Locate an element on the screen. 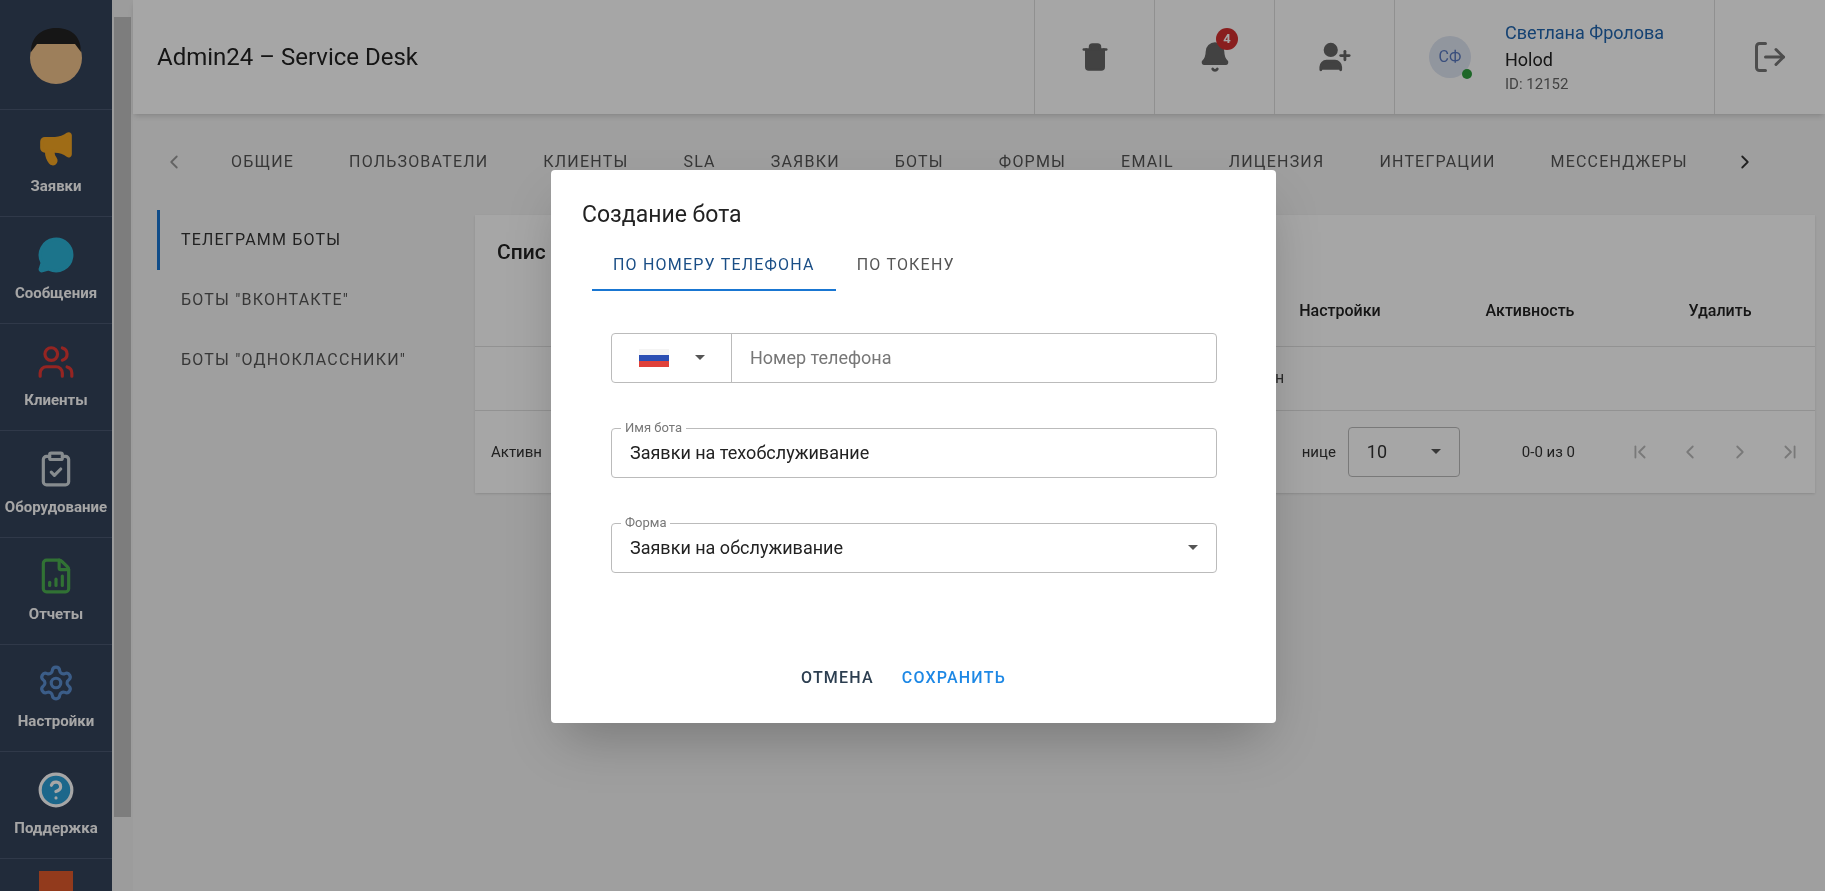 Image resolution: width=1825 pixels, height=891 pixels. add-user-icon is located at coordinates (1334, 57).